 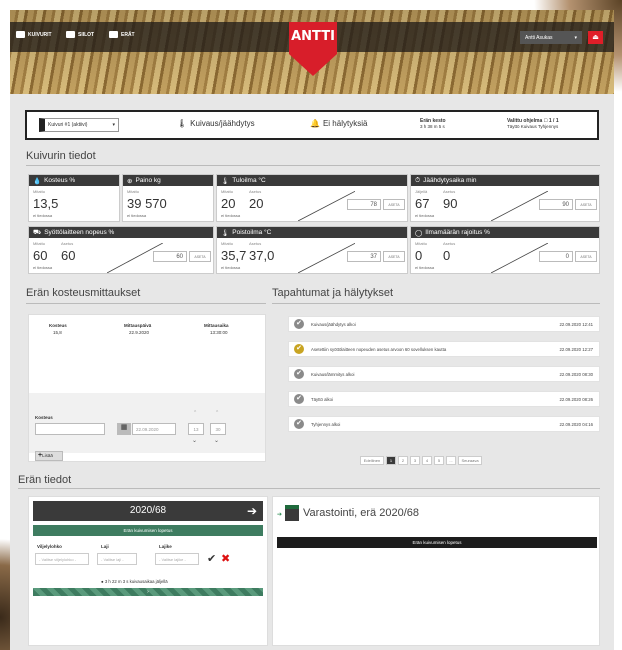 What do you see at coordinates (444, 399) in the screenshot?
I see `event-row: ✔ Täyttö alkoi 22.09.2020 08:26` at bounding box center [444, 399].